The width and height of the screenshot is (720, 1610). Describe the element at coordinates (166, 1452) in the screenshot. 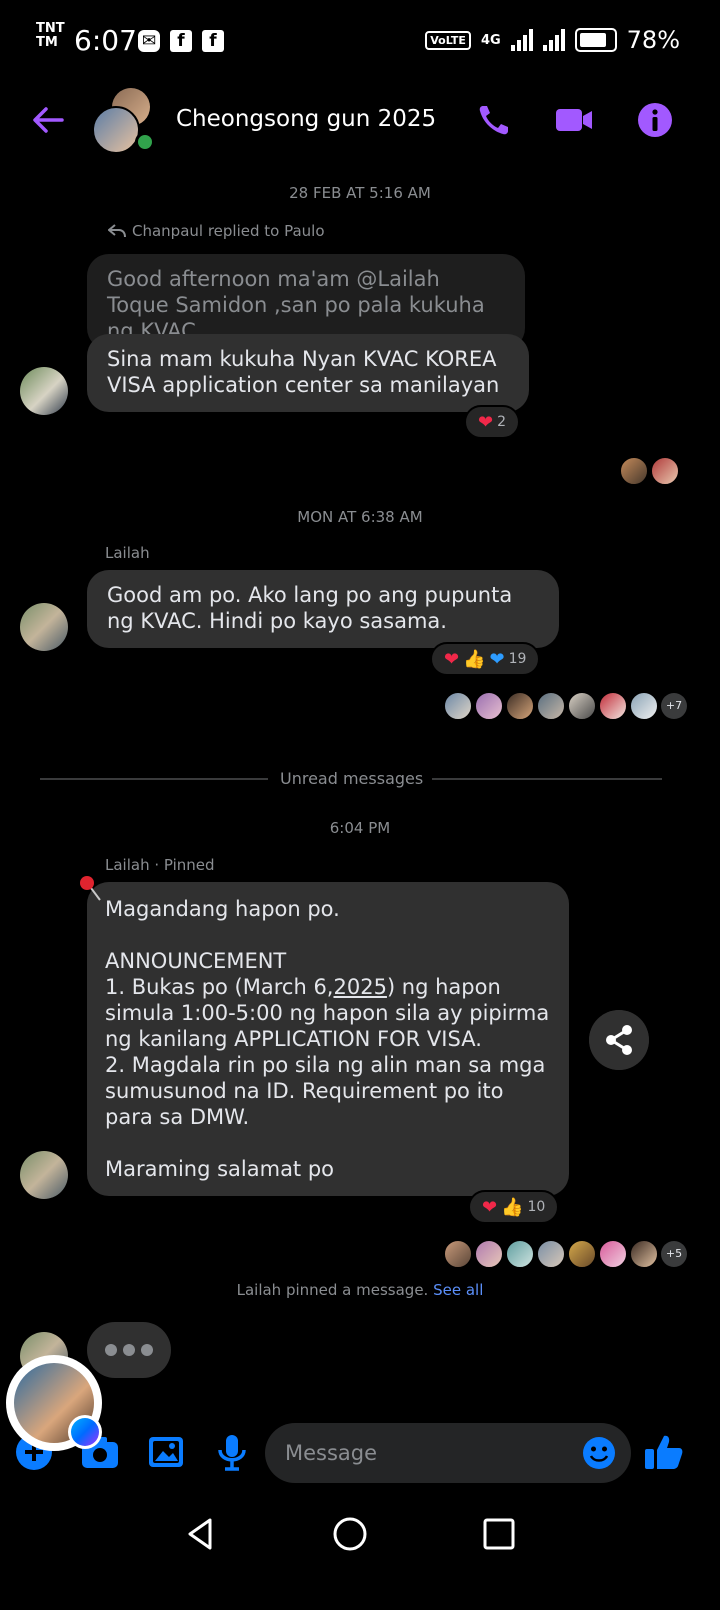

I see `gallery-icon` at that location.